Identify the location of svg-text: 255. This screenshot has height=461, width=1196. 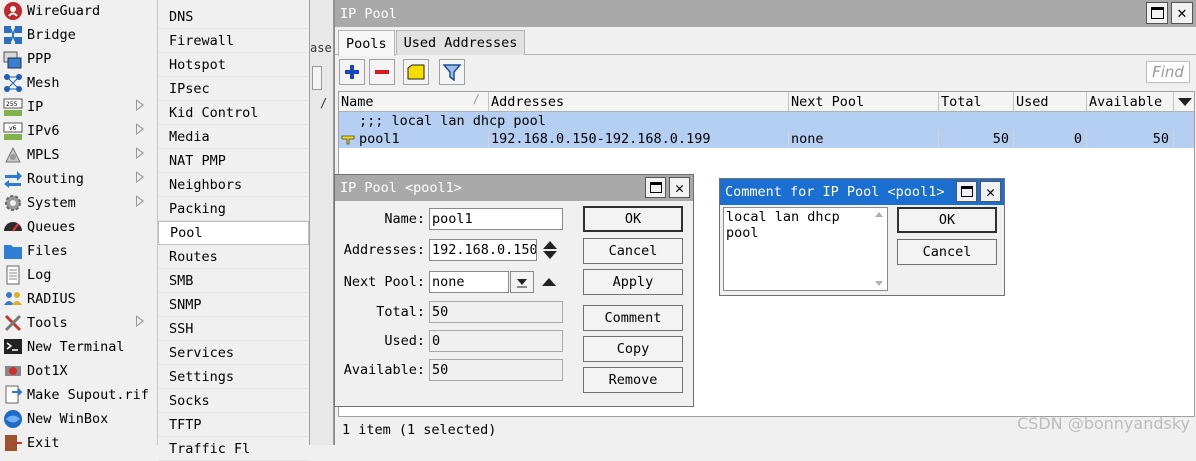
(12, 104).